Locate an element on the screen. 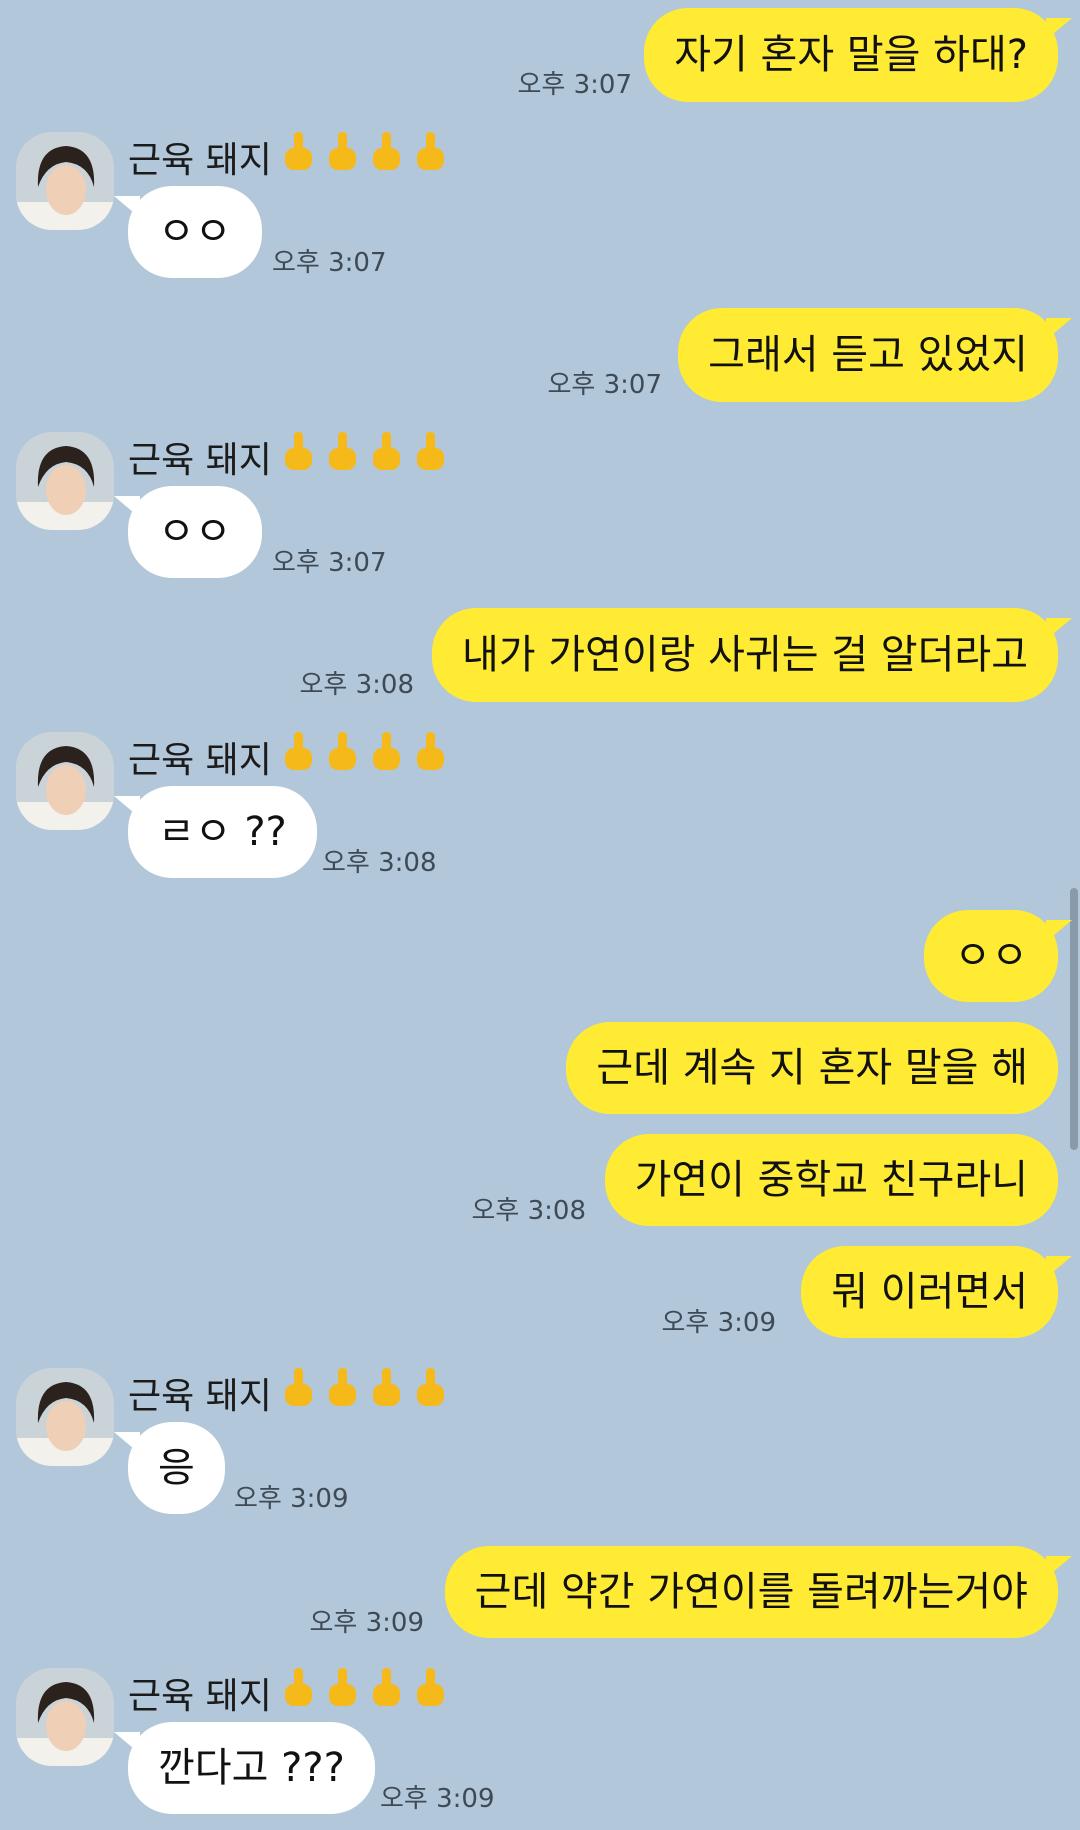  message-bubble-sent: 내가 가연이랑 사귀는 걸 알더라고 is located at coordinates (751, 655).